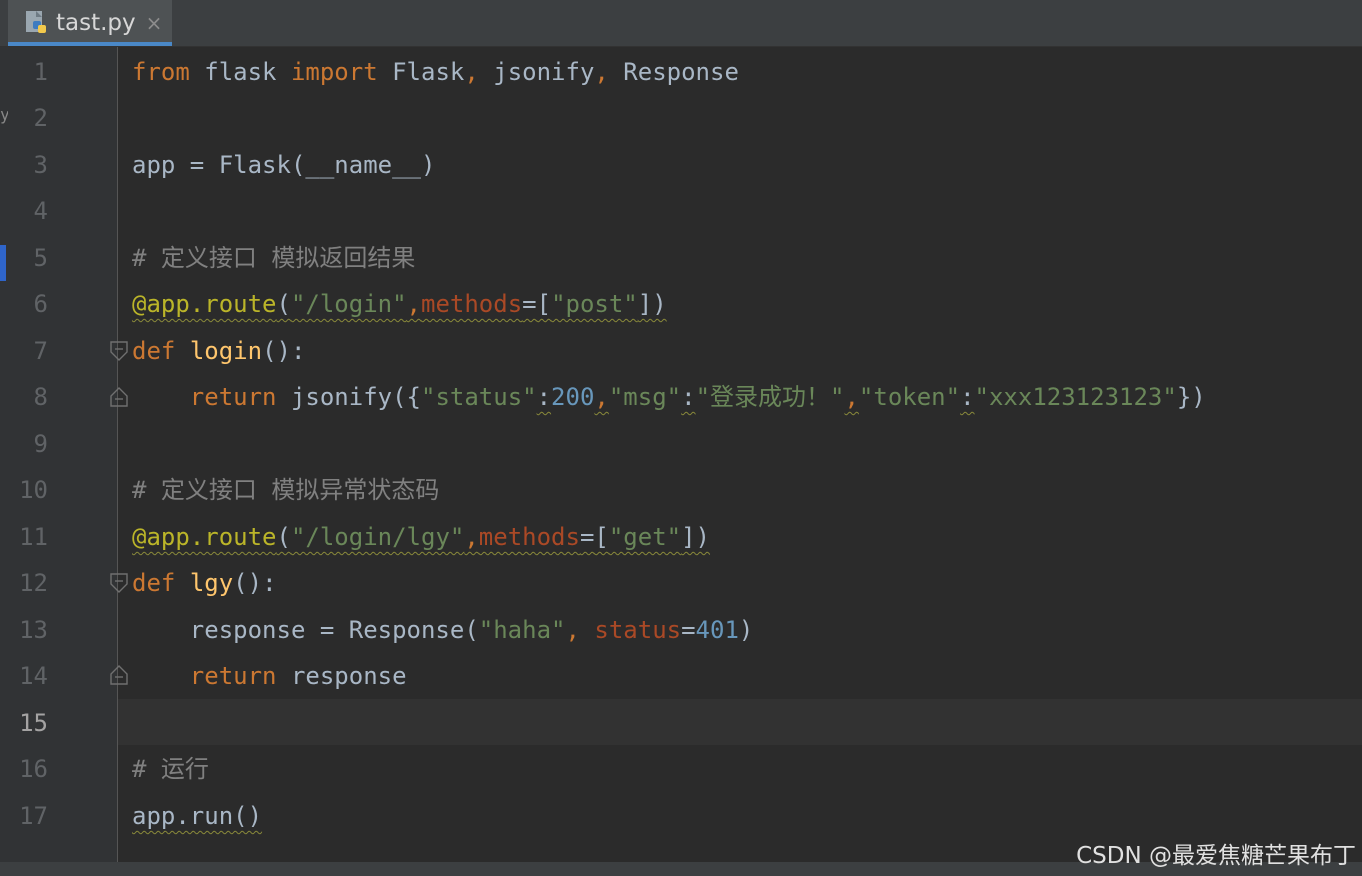 Image resolution: width=1362 pixels, height=876 pixels. I want to click on string: "status", so click(479, 397).